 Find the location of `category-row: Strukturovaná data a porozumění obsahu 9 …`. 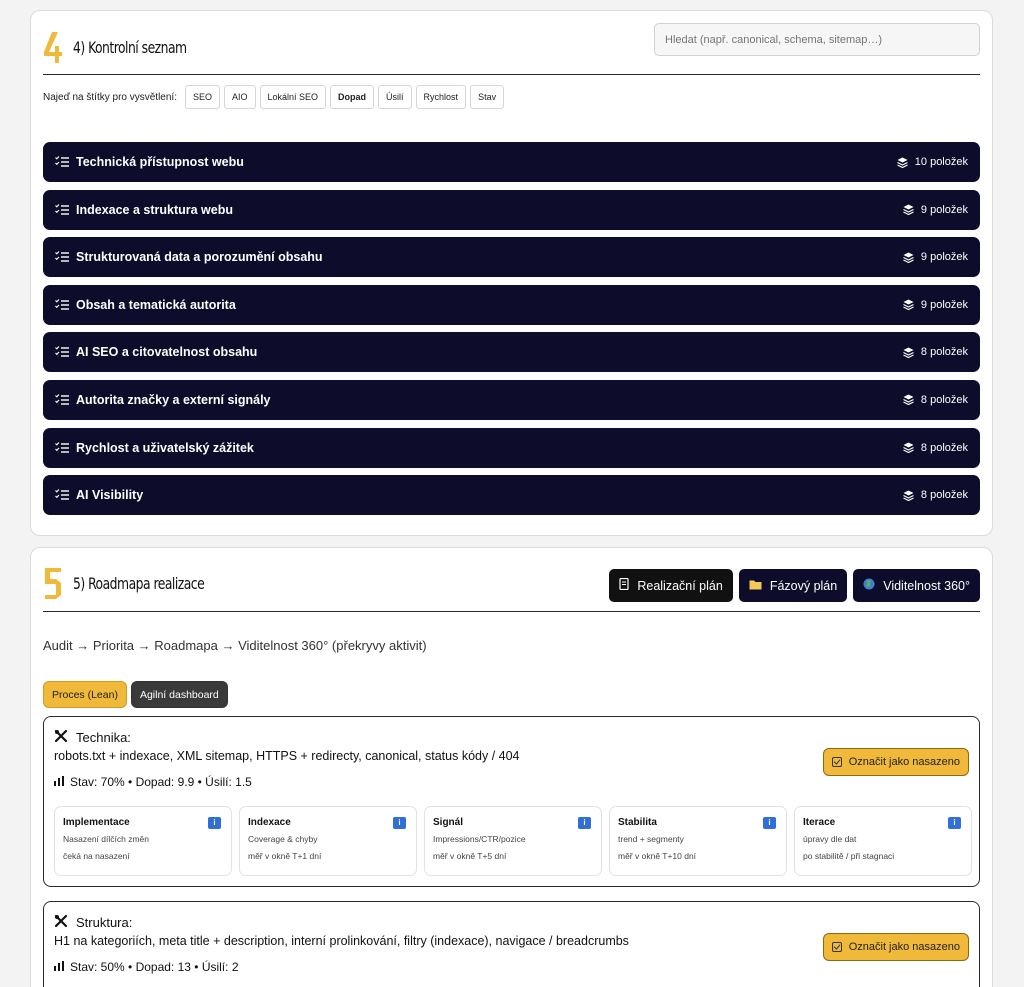

category-row: Strukturovaná data a porozumění obsahu 9 … is located at coordinates (511, 257).